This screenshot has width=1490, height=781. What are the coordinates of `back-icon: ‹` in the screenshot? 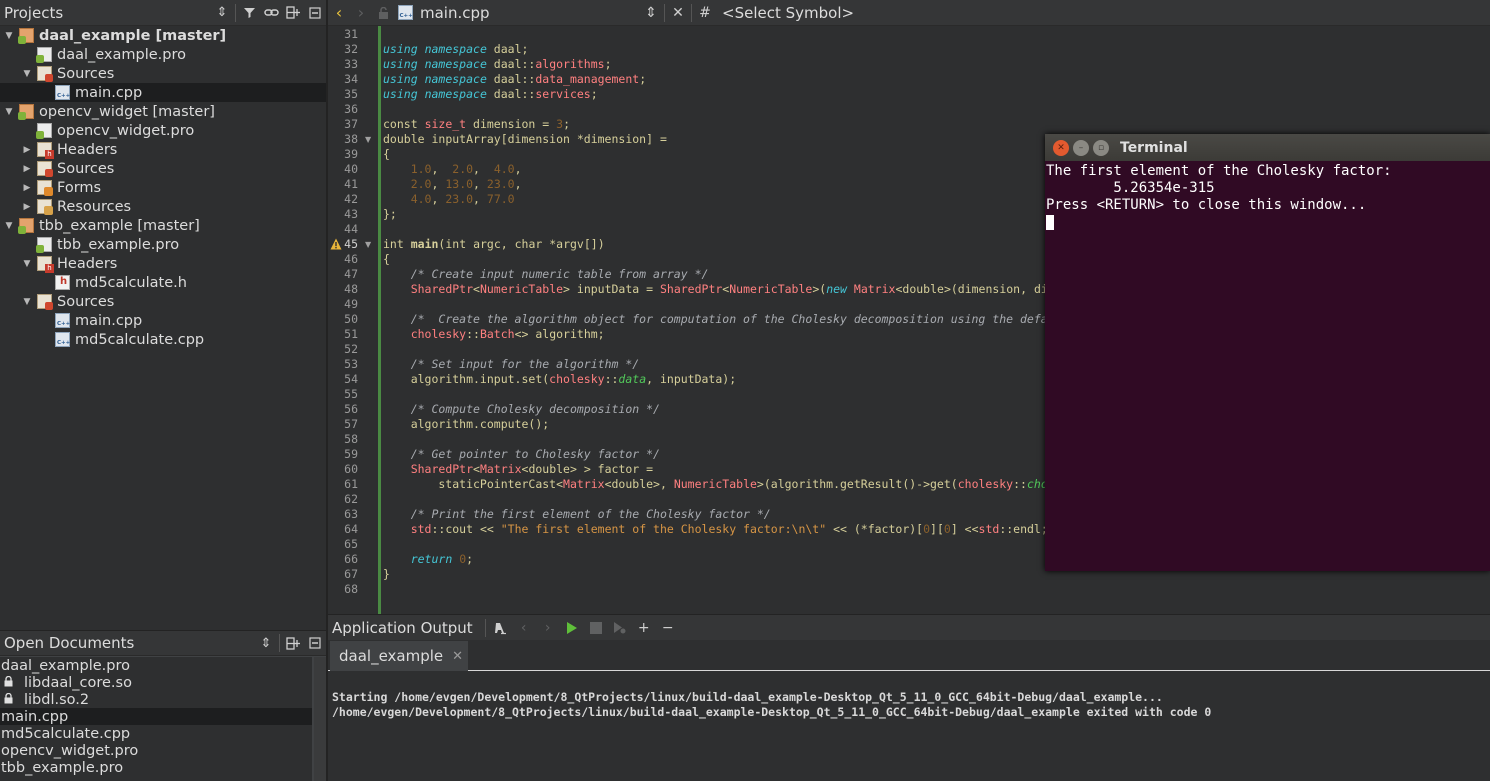 It's located at (339, 13).